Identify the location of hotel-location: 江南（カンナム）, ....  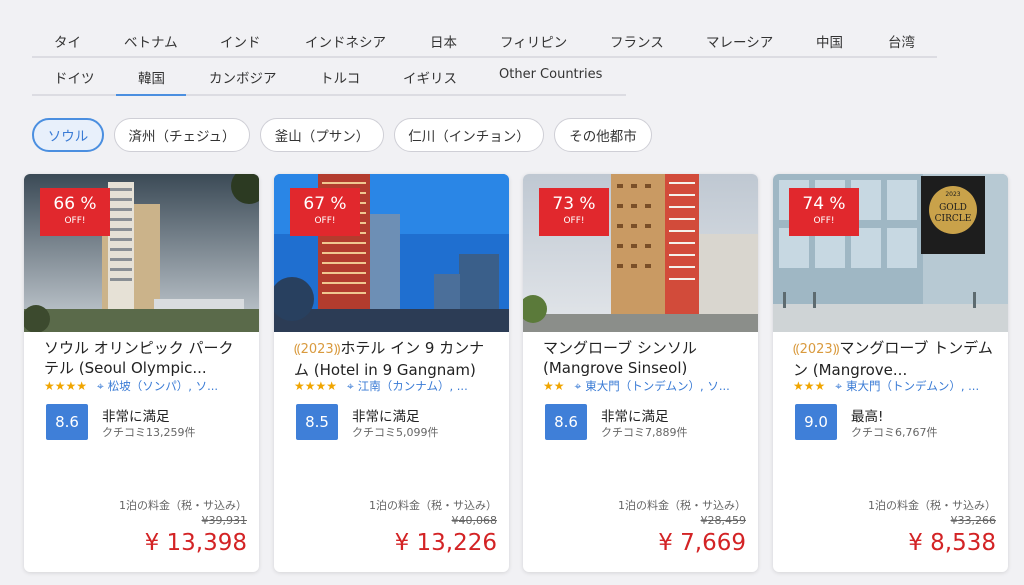
(413, 386).